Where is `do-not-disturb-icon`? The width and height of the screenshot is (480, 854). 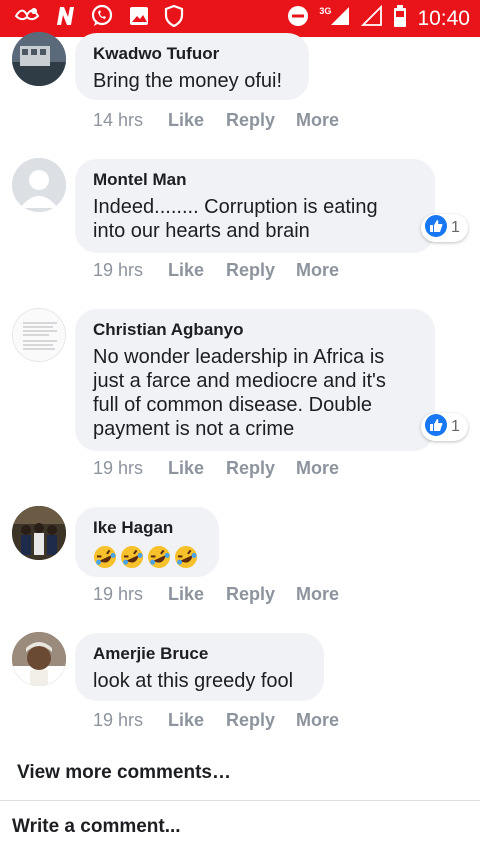
do-not-disturb-icon is located at coordinates (298, 18).